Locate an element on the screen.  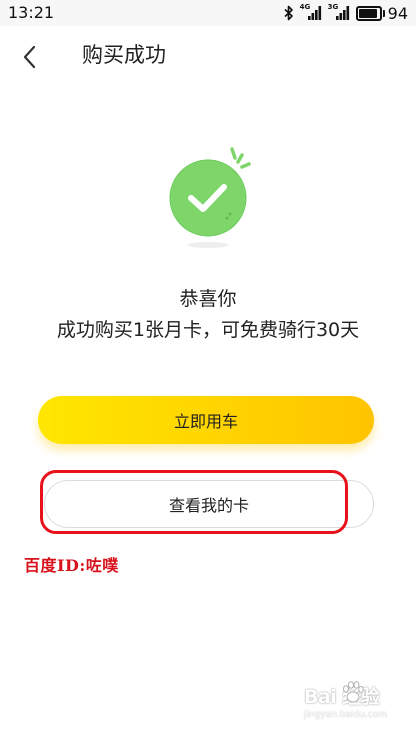
watermark: Bai 经验 jingyan.baidu.com is located at coordinates (355, 703).